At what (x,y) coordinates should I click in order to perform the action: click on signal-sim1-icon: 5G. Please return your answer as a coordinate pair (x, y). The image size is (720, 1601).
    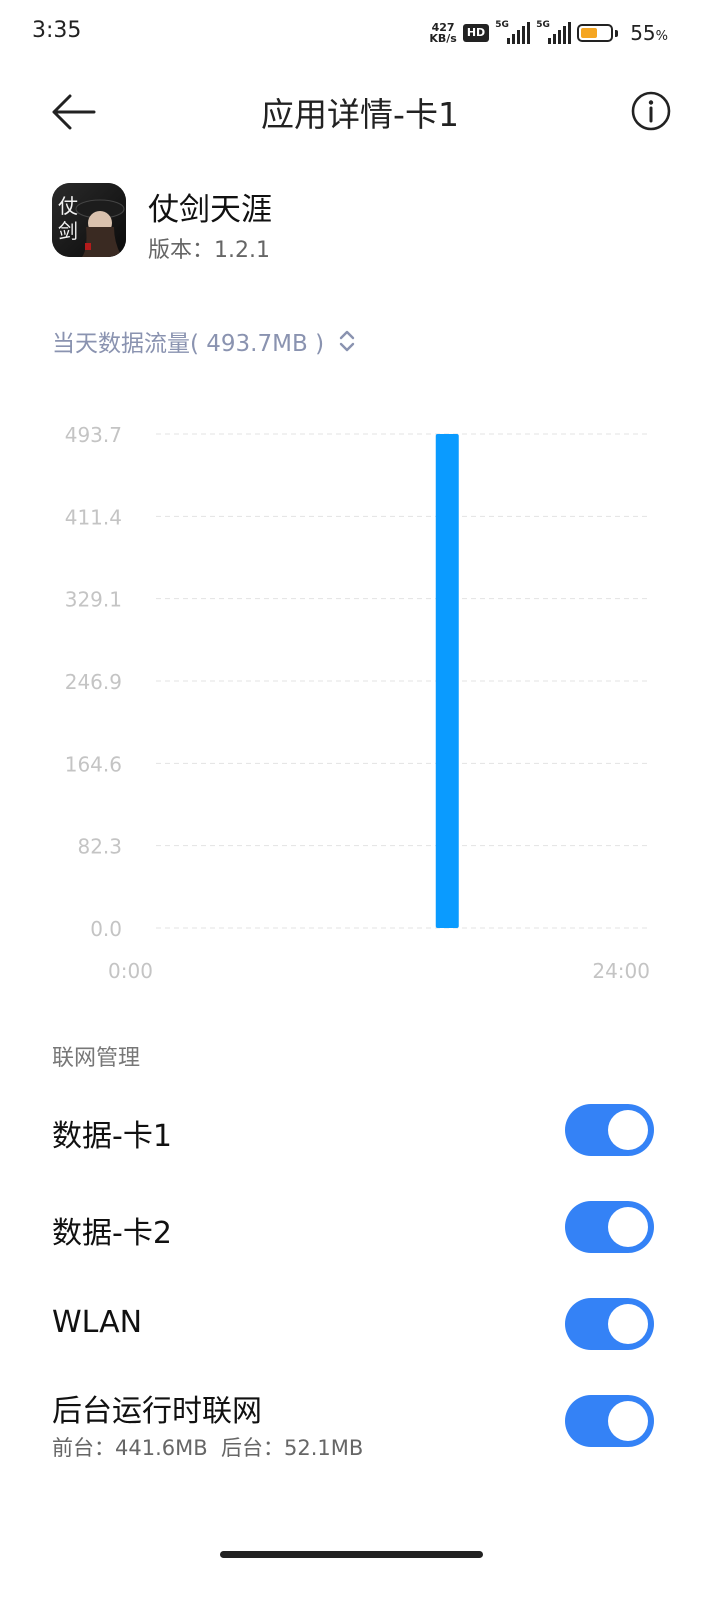
    Looking at the image, I should click on (513, 32).